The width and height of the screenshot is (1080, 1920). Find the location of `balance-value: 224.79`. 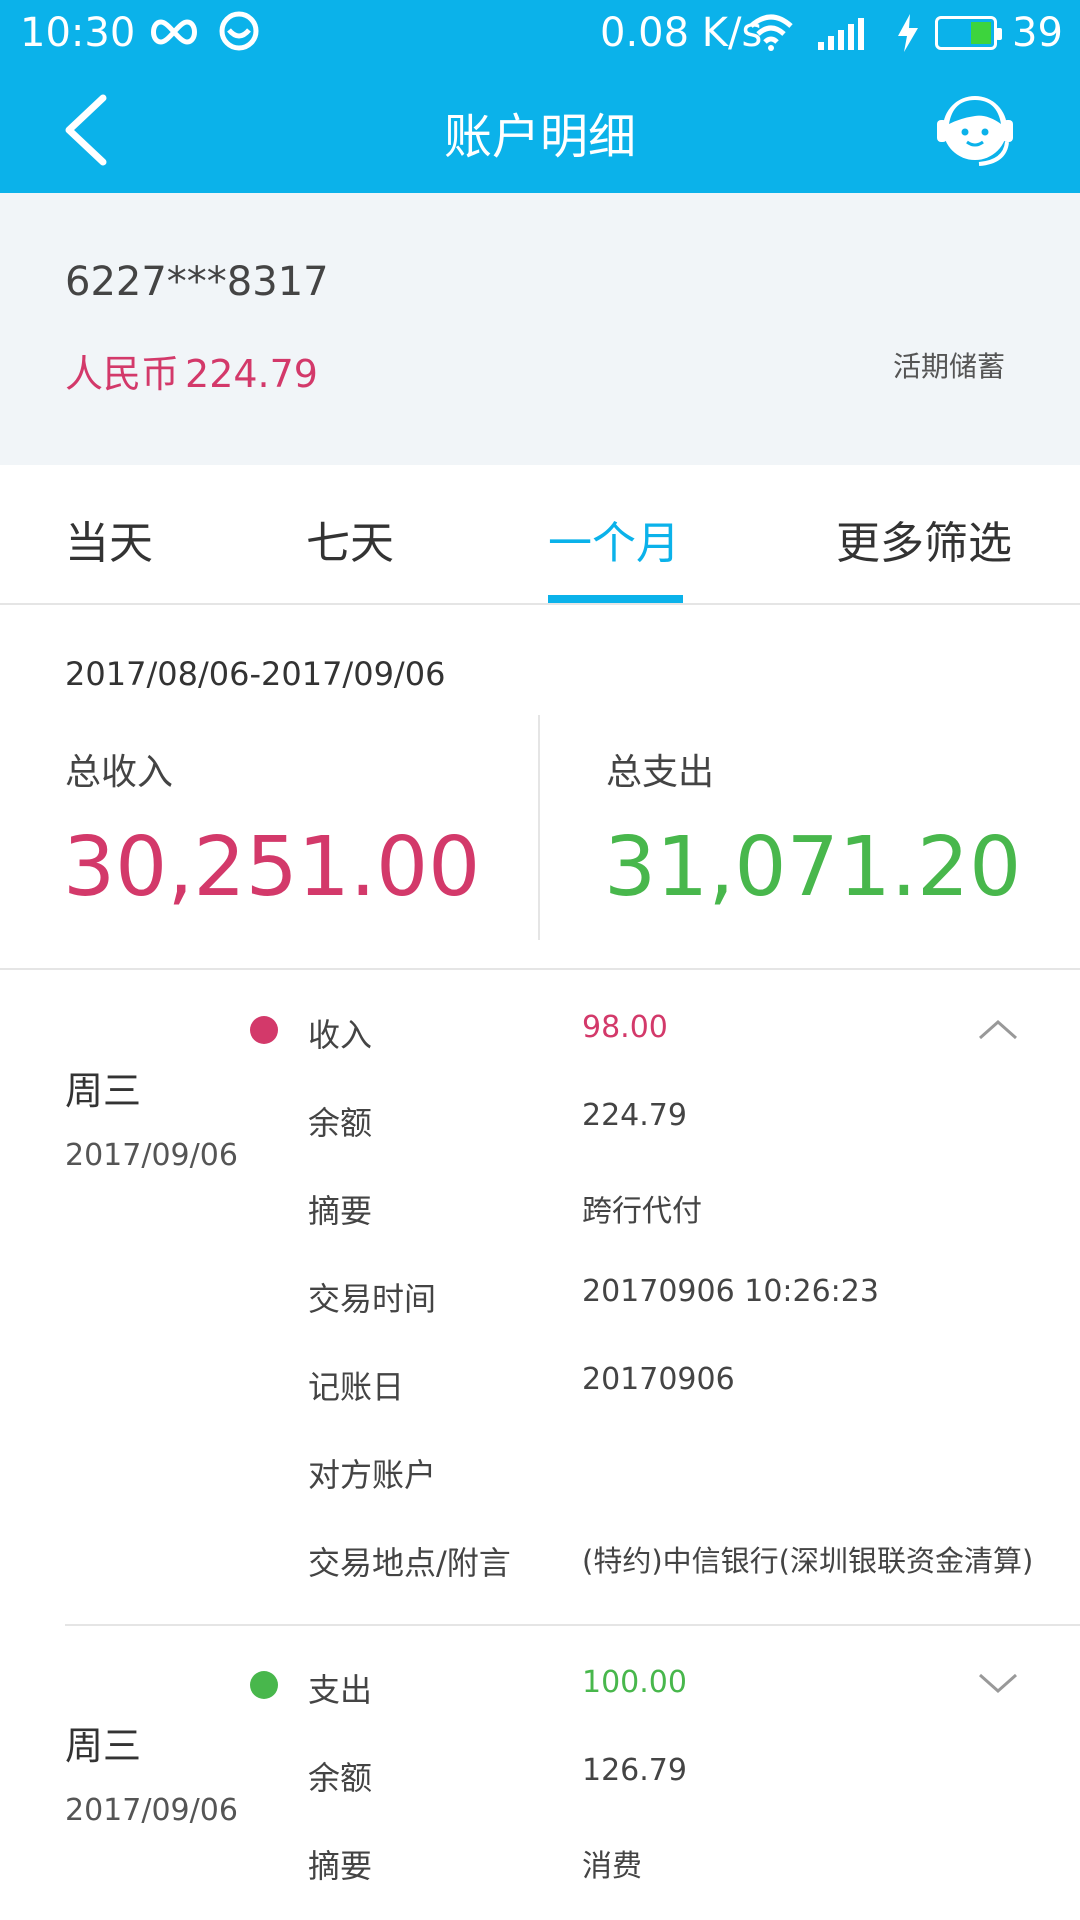

balance-value: 224.79 is located at coordinates (251, 374).